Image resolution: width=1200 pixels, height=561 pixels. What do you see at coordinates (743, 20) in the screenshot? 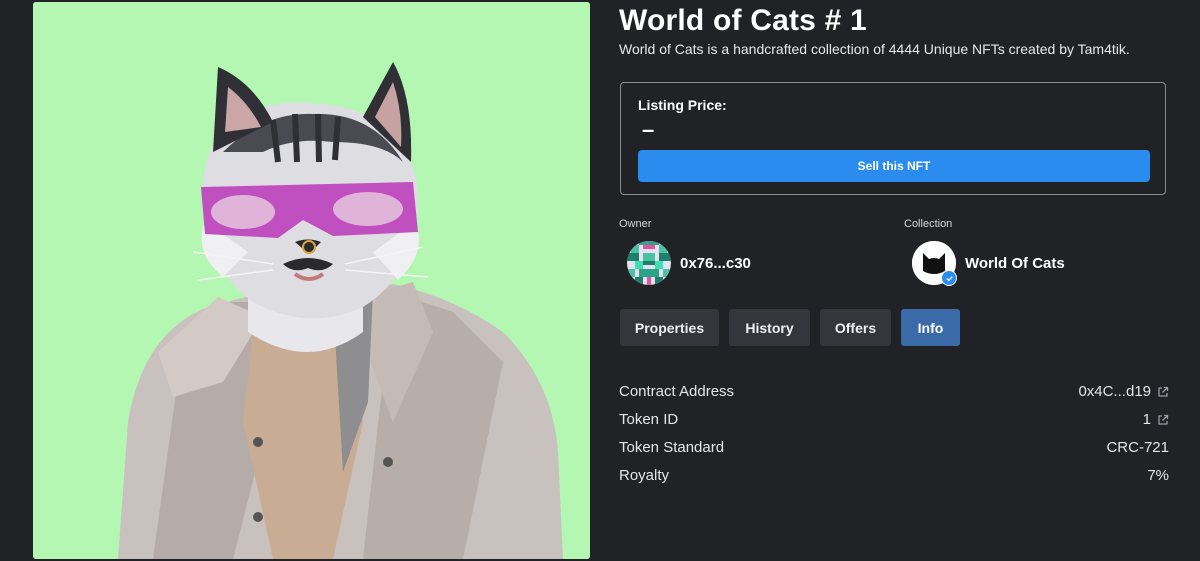
I see `nft-title: World of Cats # 1` at bounding box center [743, 20].